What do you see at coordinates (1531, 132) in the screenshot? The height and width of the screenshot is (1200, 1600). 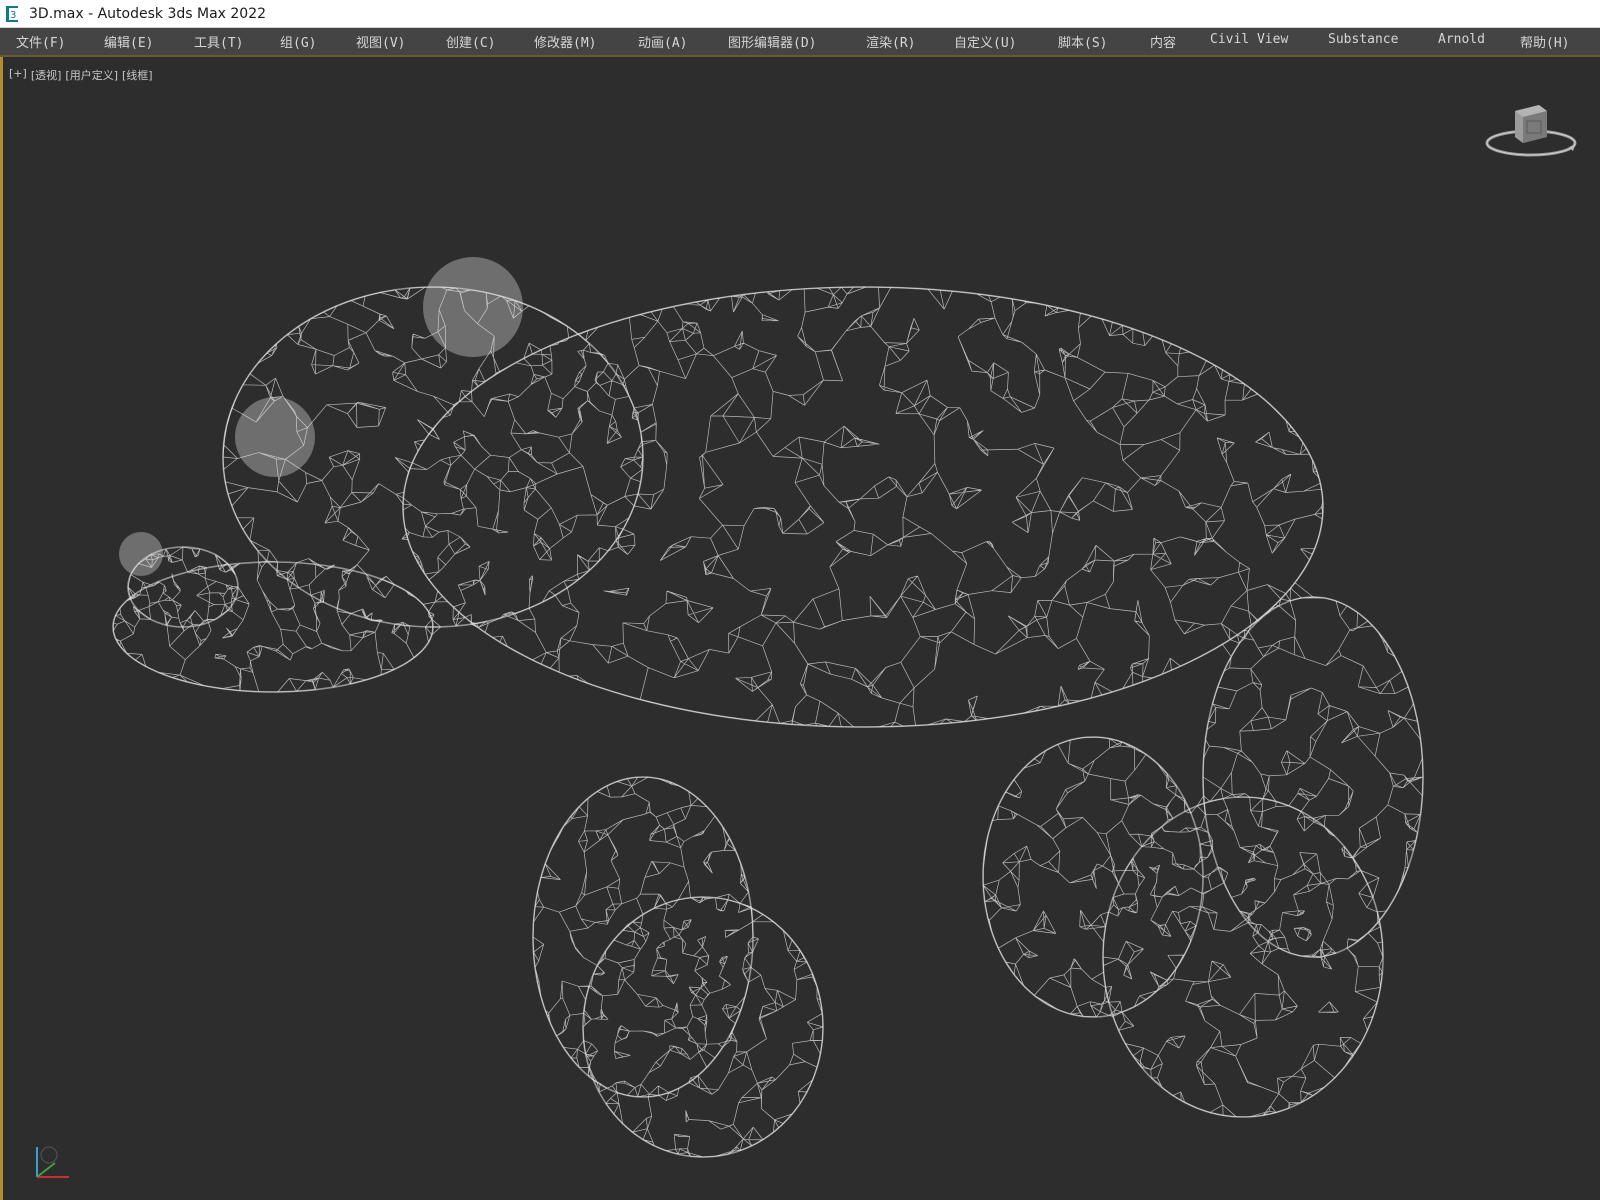 I see `viewcube-icon` at bounding box center [1531, 132].